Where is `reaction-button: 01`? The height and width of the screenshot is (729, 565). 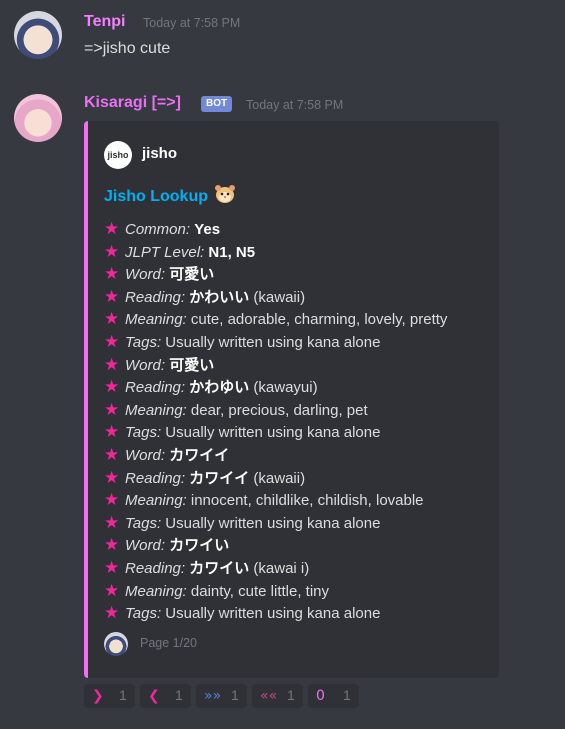 reaction-button: 01 is located at coordinates (333, 696).